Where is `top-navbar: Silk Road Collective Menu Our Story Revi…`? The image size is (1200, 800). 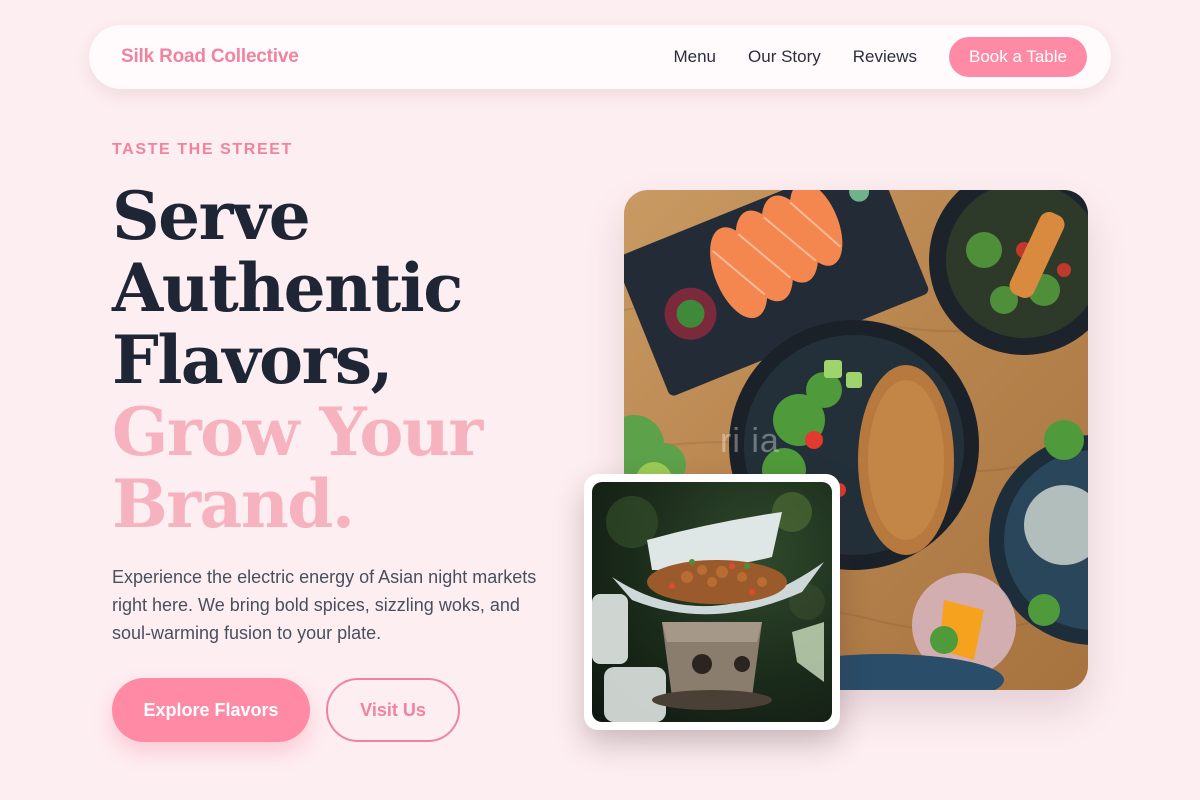
top-navbar: Silk Road Collective Menu Our Story Revi… is located at coordinates (600, 57).